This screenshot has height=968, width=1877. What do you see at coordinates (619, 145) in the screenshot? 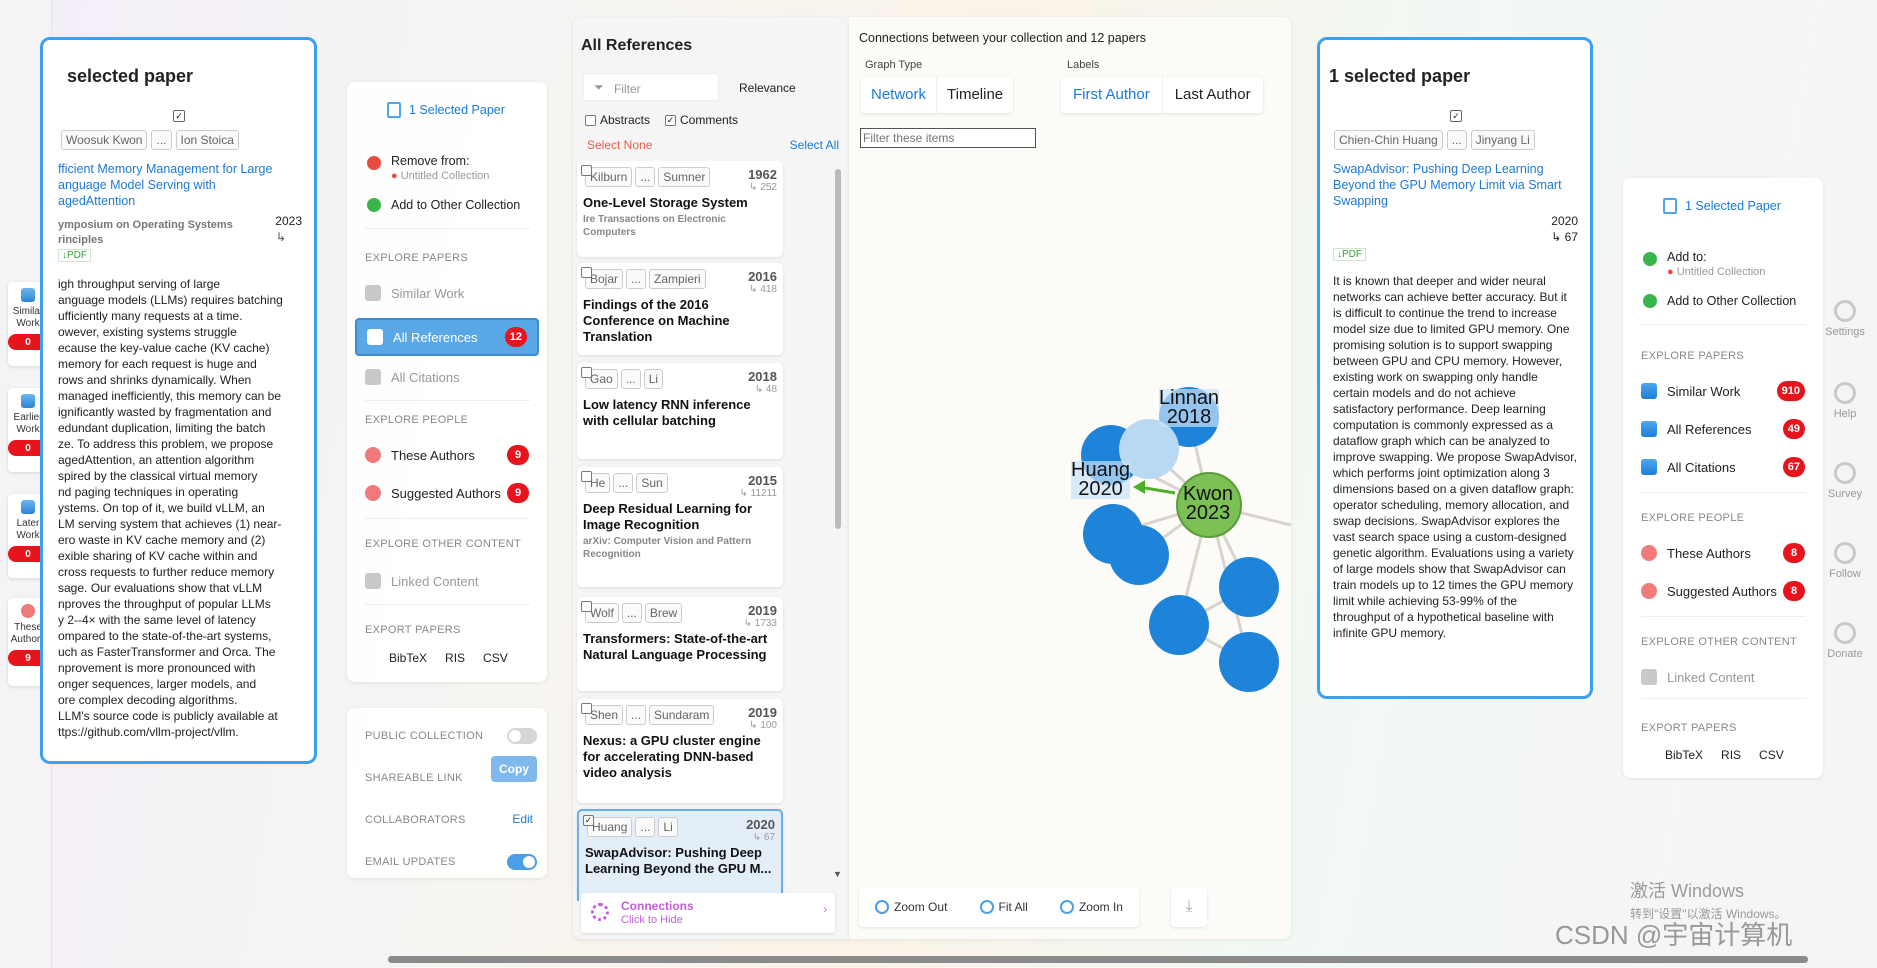
I see `select-none: Select None` at bounding box center [619, 145].